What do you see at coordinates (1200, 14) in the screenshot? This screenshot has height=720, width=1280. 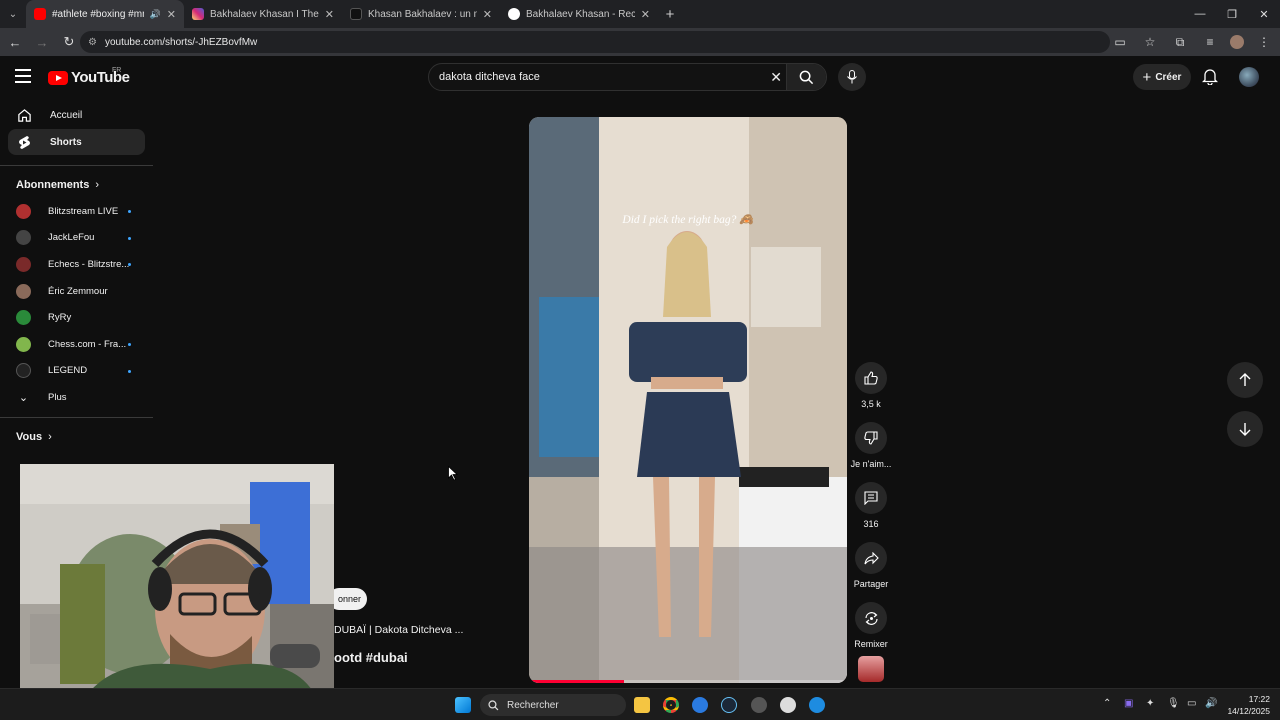 I see `minimize-icon: —` at bounding box center [1200, 14].